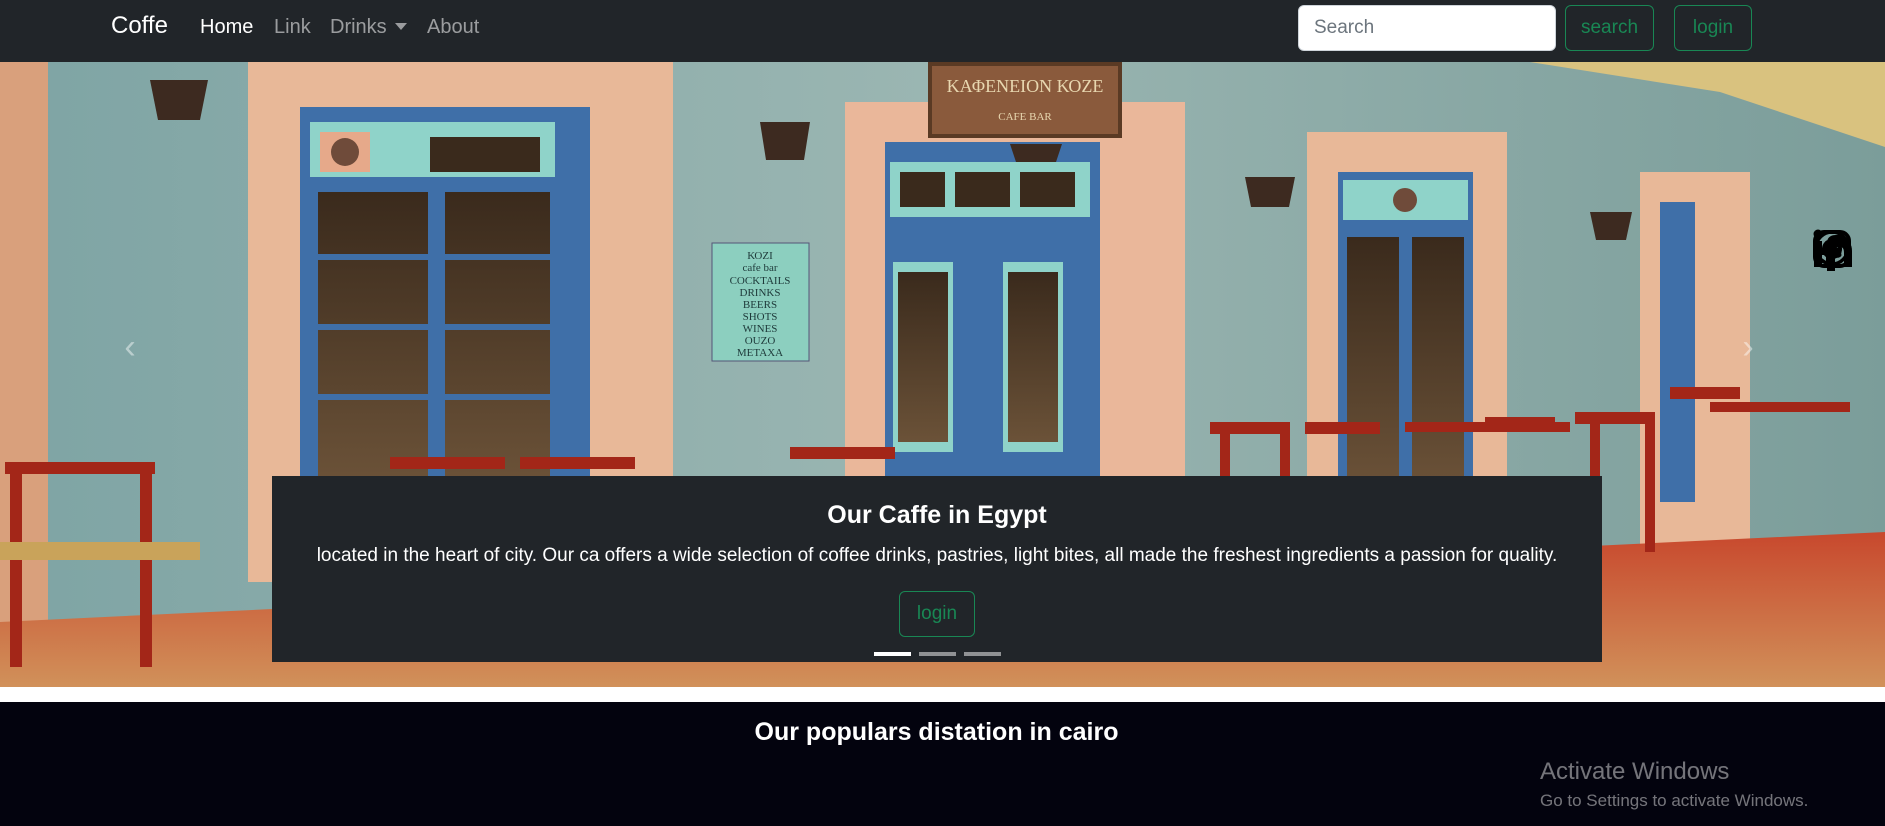 This screenshot has height=826, width=1885. What do you see at coordinates (453, 27) in the screenshot?
I see `nav-about: About` at bounding box center [453, 27].